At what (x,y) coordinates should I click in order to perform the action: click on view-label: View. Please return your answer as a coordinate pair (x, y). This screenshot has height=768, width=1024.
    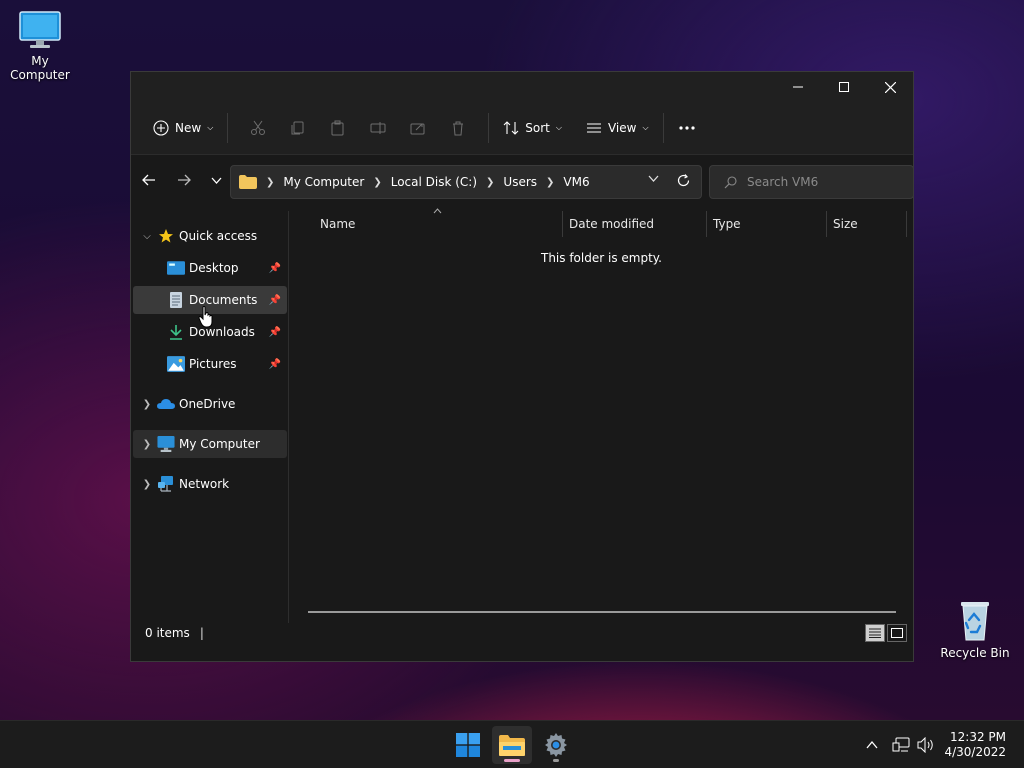
    Looking at the image, I should click on (622, 128).